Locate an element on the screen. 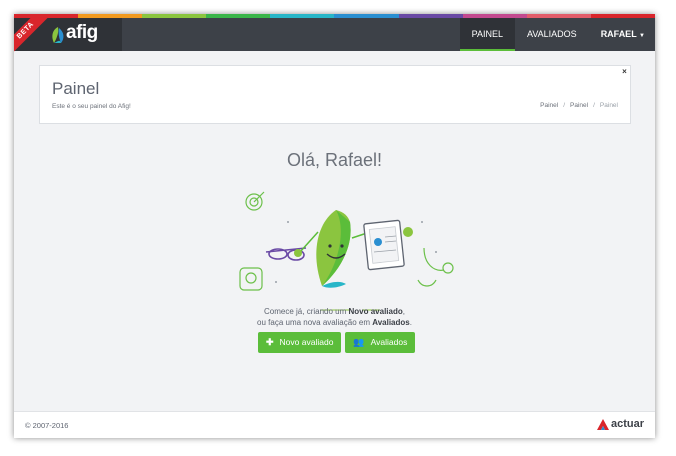  new-avaliado-button: ✚ Novo avaliado is located at coordinates (300, 342).